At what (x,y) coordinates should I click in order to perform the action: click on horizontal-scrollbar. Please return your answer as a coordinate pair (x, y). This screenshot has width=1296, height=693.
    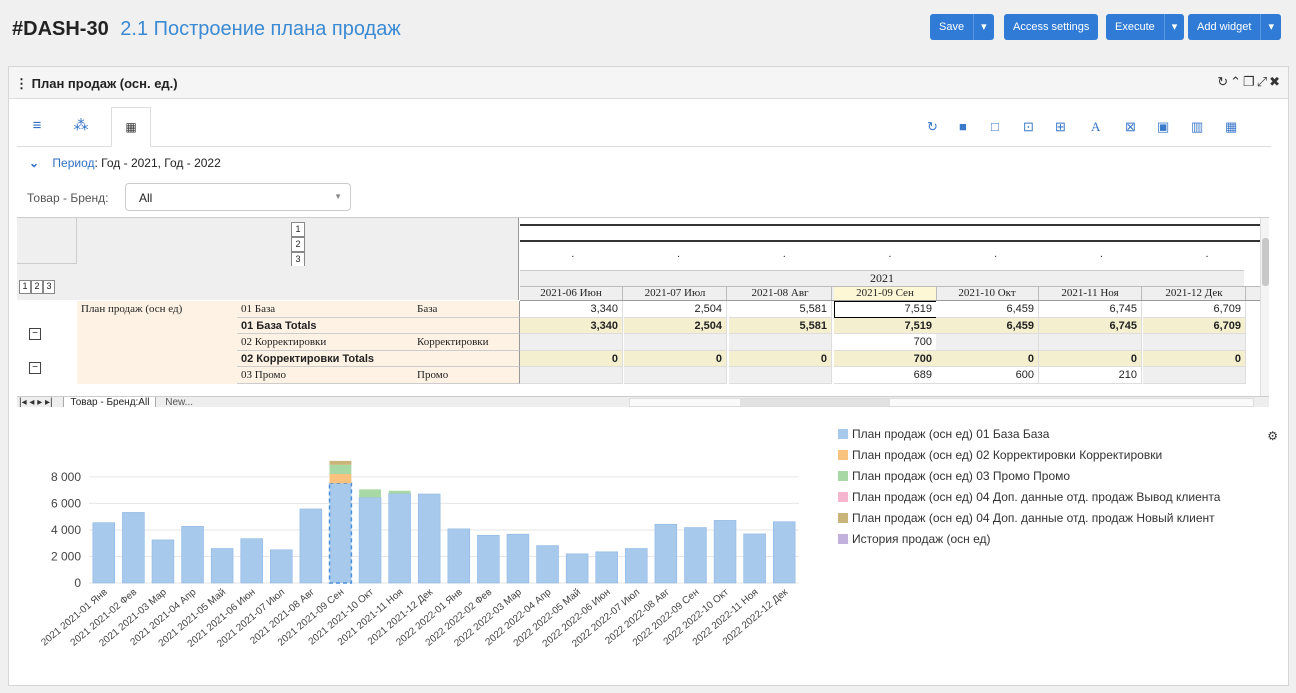
    Looking at the image, I should click on (941, 402).